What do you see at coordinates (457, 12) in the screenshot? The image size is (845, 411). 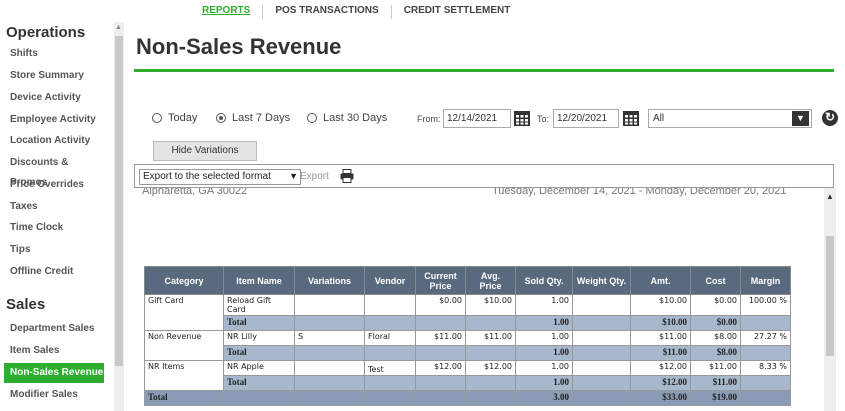 I see `tab-credit-settlement: CREDIT SETTLEMENT` at bounding box center [457, 12].